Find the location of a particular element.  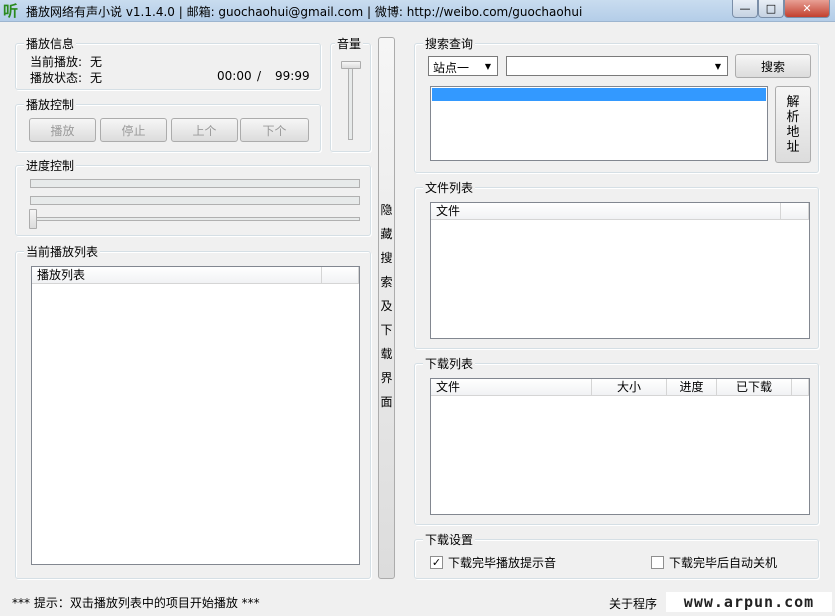

volume-group: 音量 is located at coordinates (350, 93).